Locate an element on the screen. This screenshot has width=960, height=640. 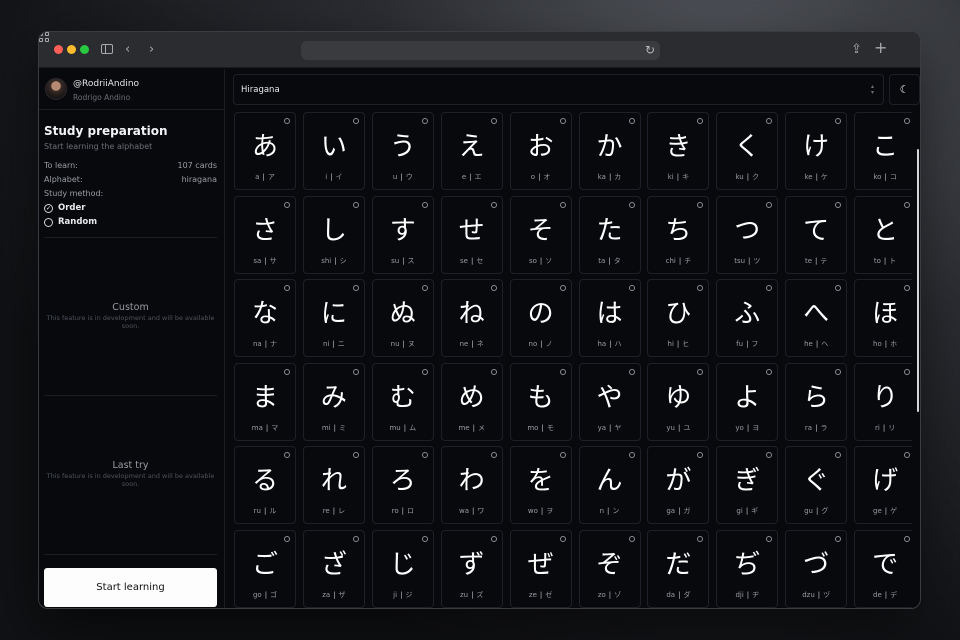
kana-card: を wo | ヲ is located at coordinates (540, 485).